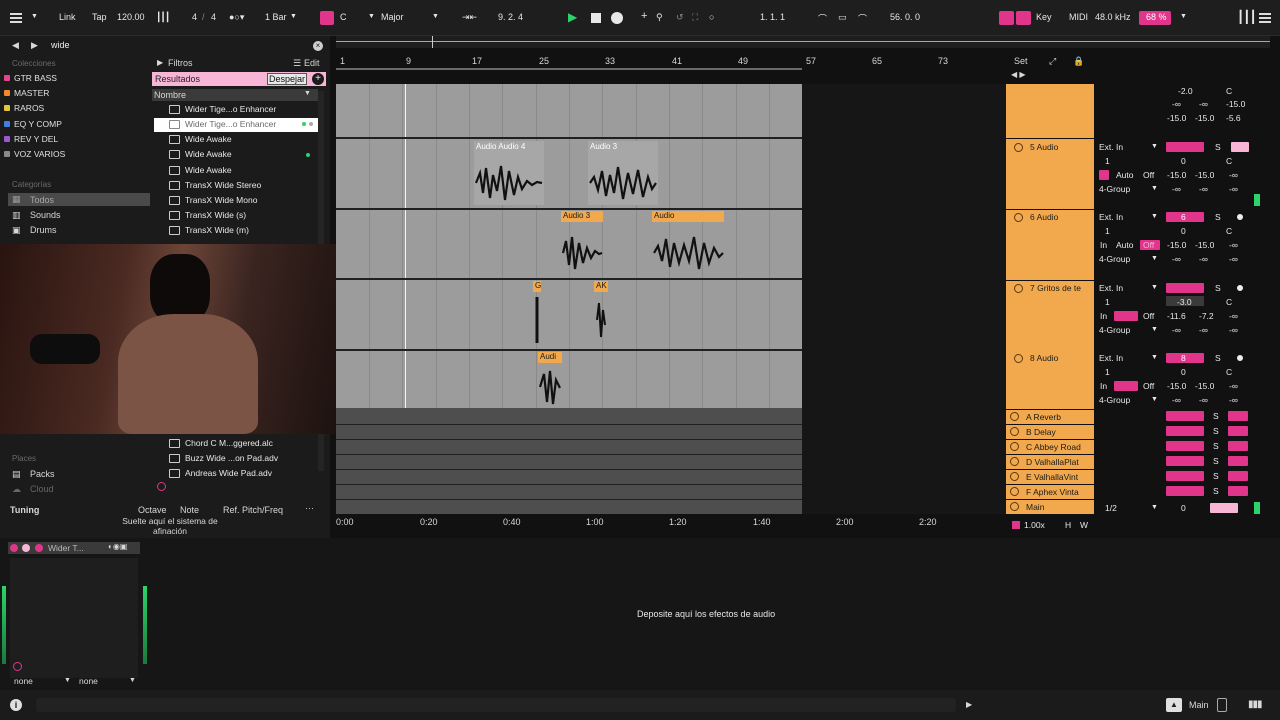 The height and width of the screenshot is (720, 1280). I want to click on menu-icon, so click(16, 14).